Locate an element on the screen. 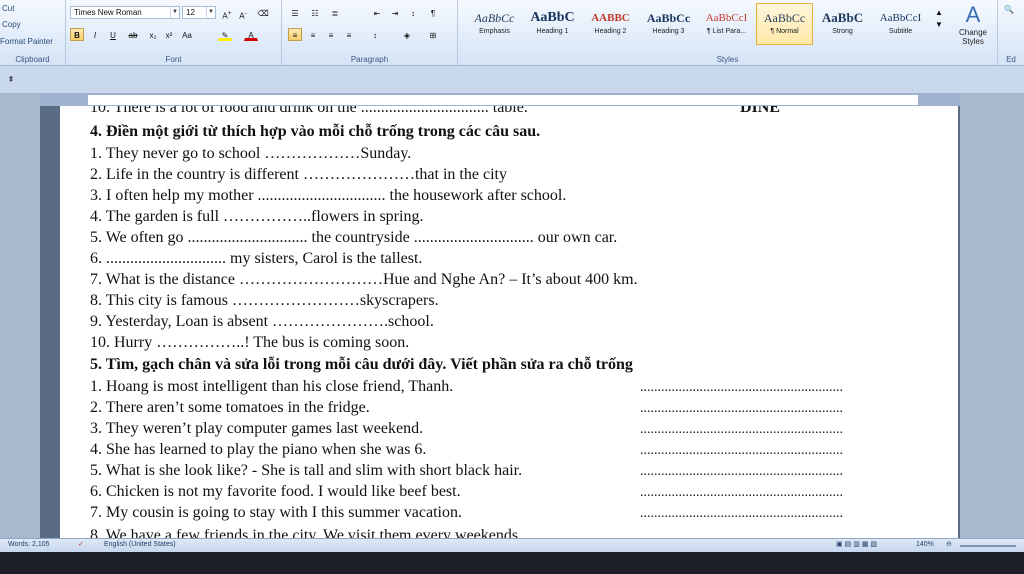 This screenshot has width=1024, height=574. right-margin-area is located at coordinates (992, 316).